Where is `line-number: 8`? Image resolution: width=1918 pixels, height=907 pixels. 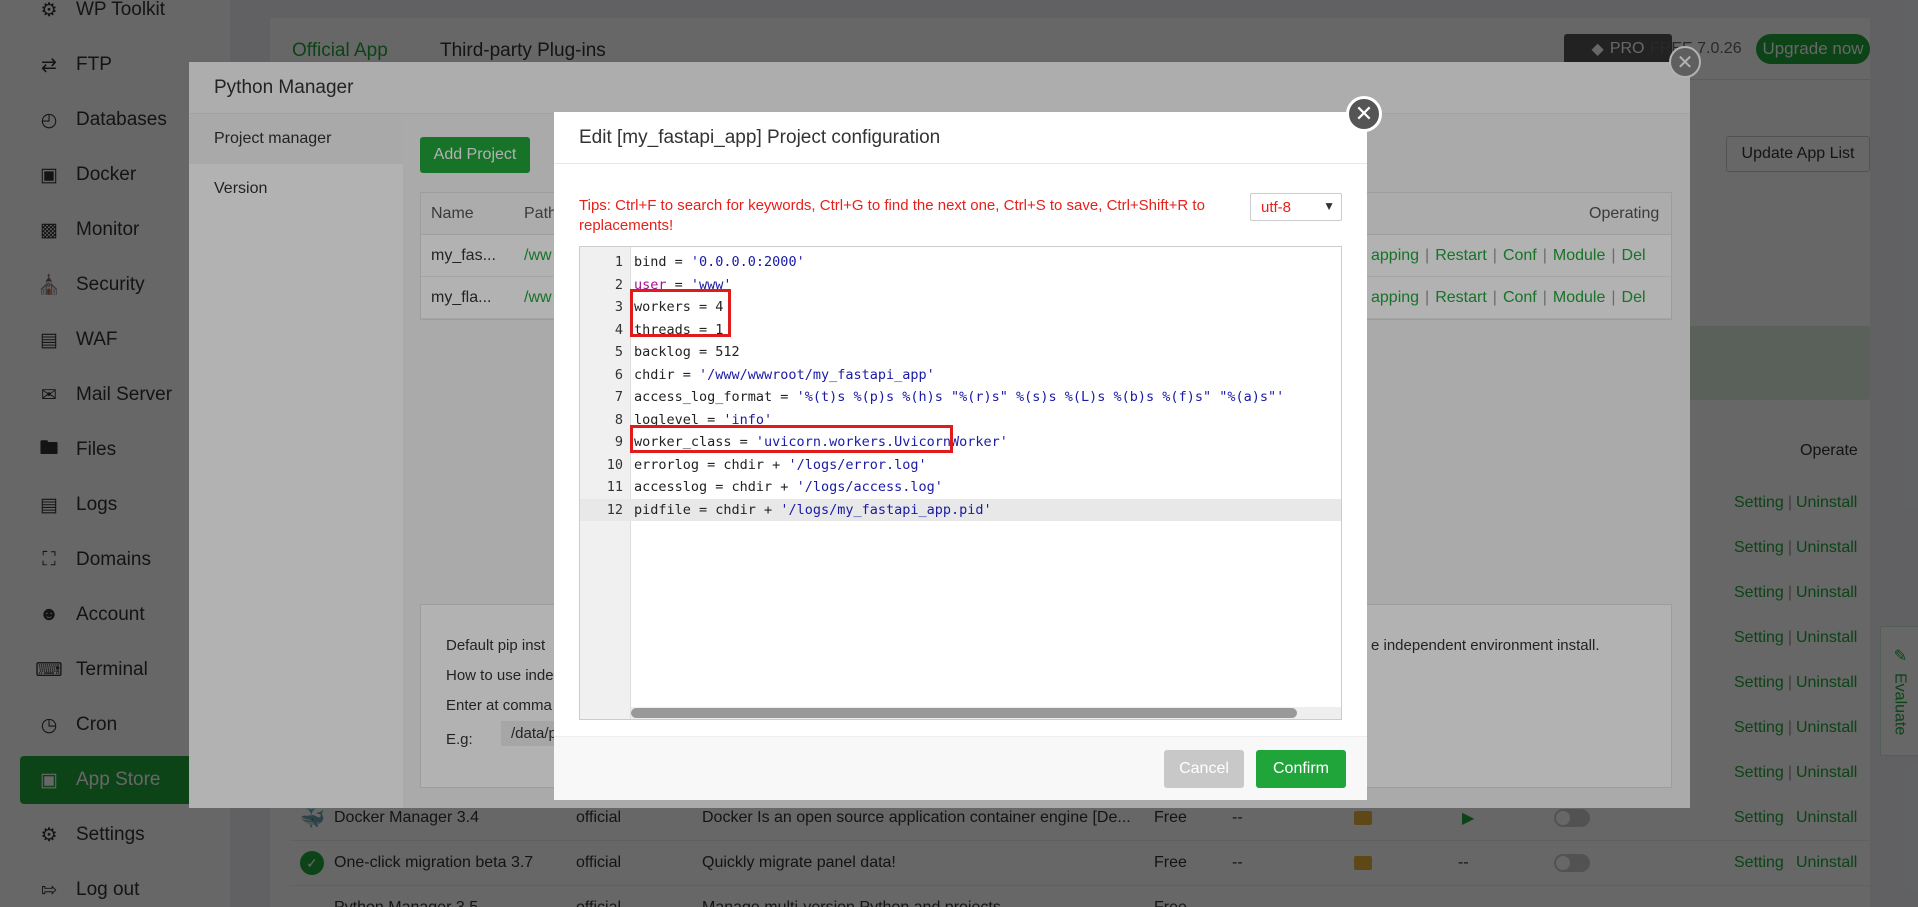
line-number: 8 is located at coordinates (618, 419).